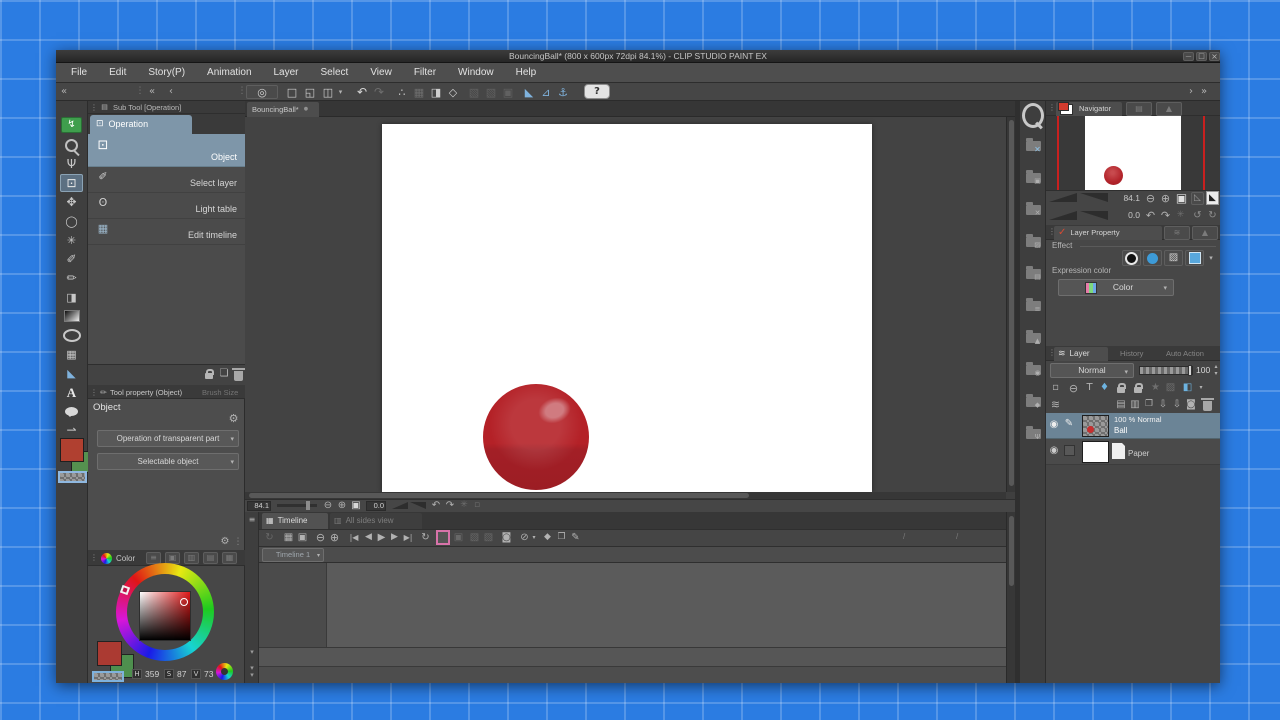 This screenshot has height=720, width=1280. What do you see at coordinates (168, 438) in the screenshot?
I see `transparent-part-dropdown: Operation of transparent part ▾` at bounding box center [168, 438].